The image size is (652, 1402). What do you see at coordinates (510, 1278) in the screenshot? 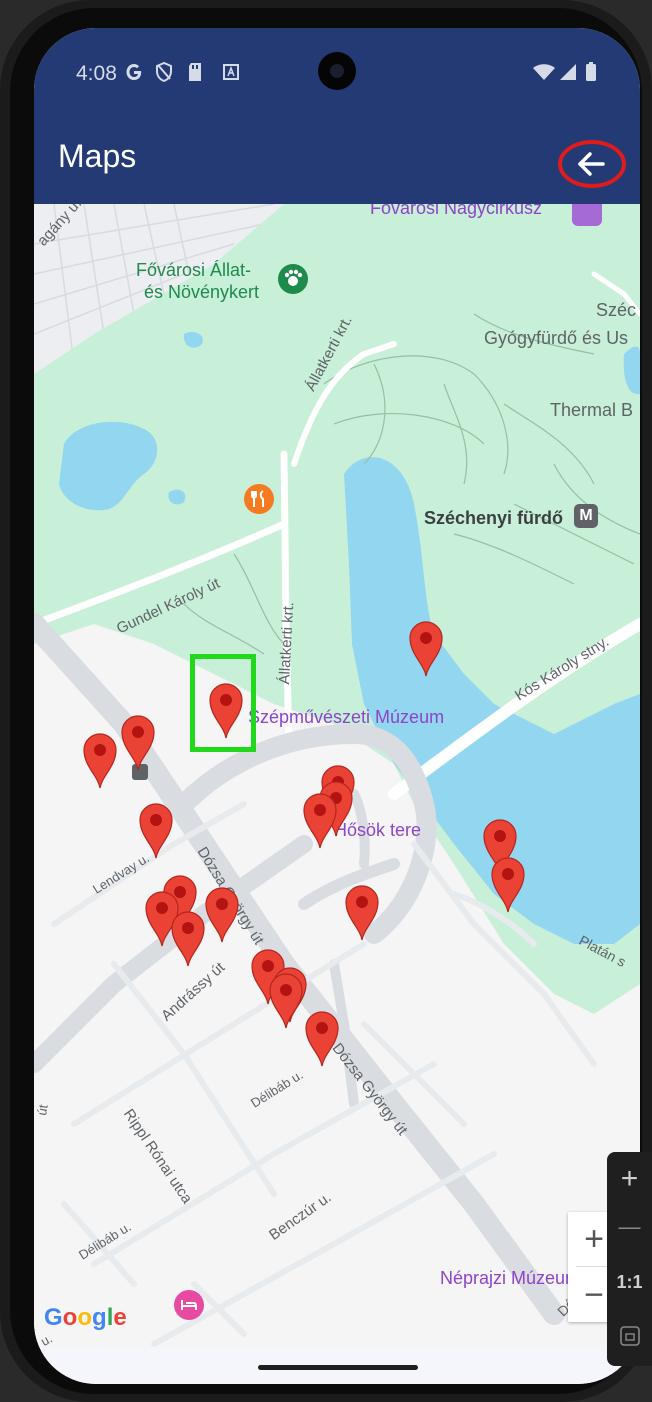
I see `label-ethnography: Néprajzi Múzeum` at bounding box center [510, 1278].